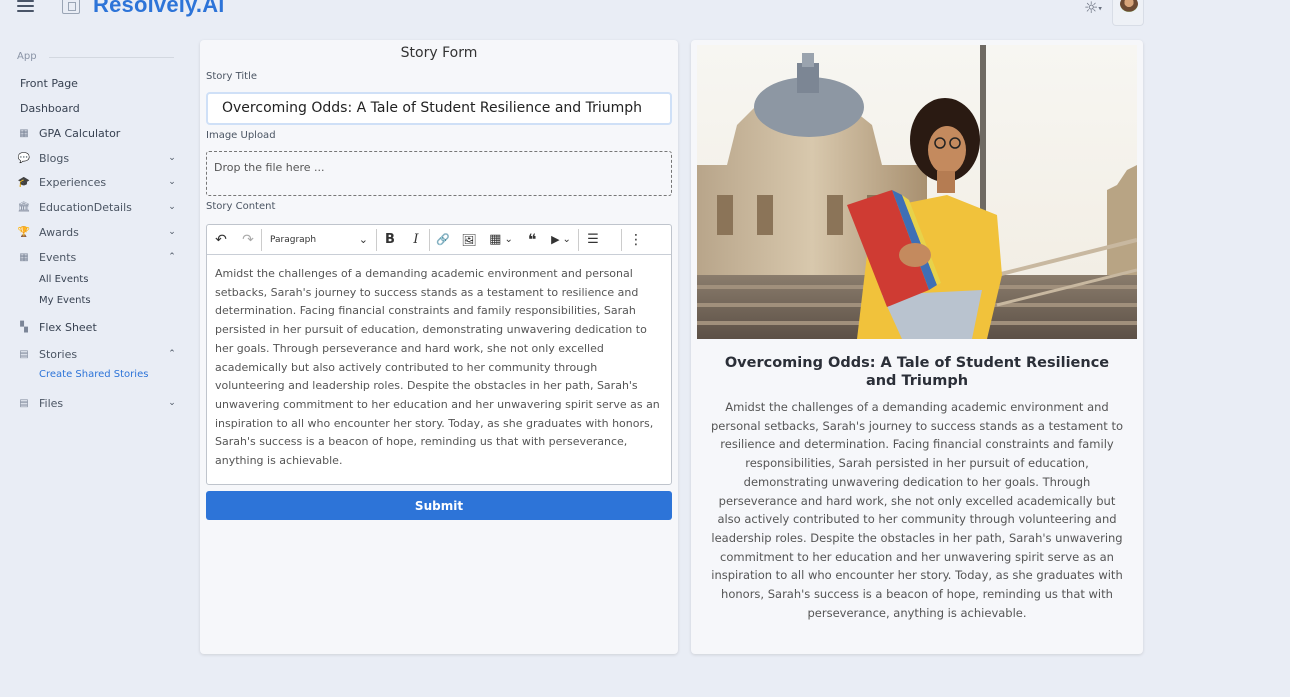 The width and height of the screenshot is (1290, 697). What do you see at coordinates (51, 403) in the screenshot?
I see `sidebar-item-label: Files` at bounding box center [51, 403].